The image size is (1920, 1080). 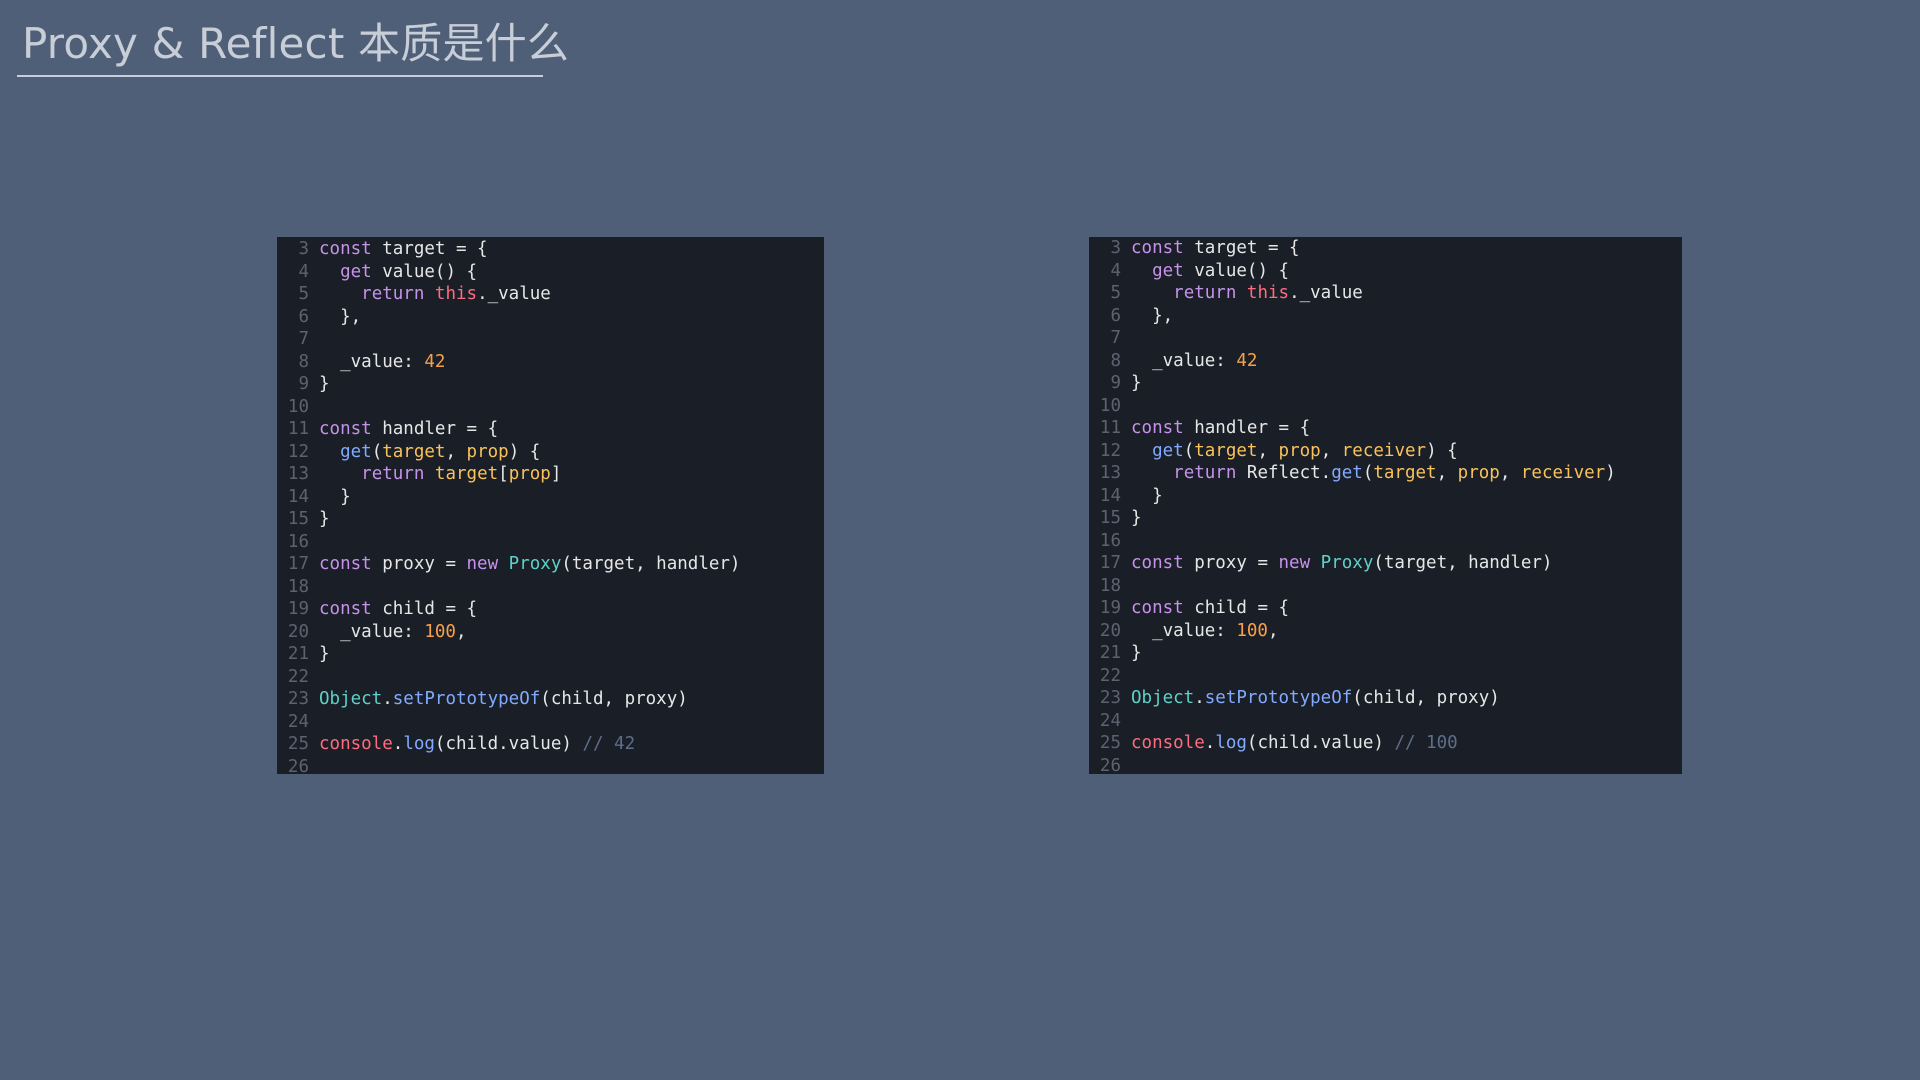 What do you see at coordinates (550, 722) in the screenshot?
I see `code-line: 24` at bounding box center [550, 722].